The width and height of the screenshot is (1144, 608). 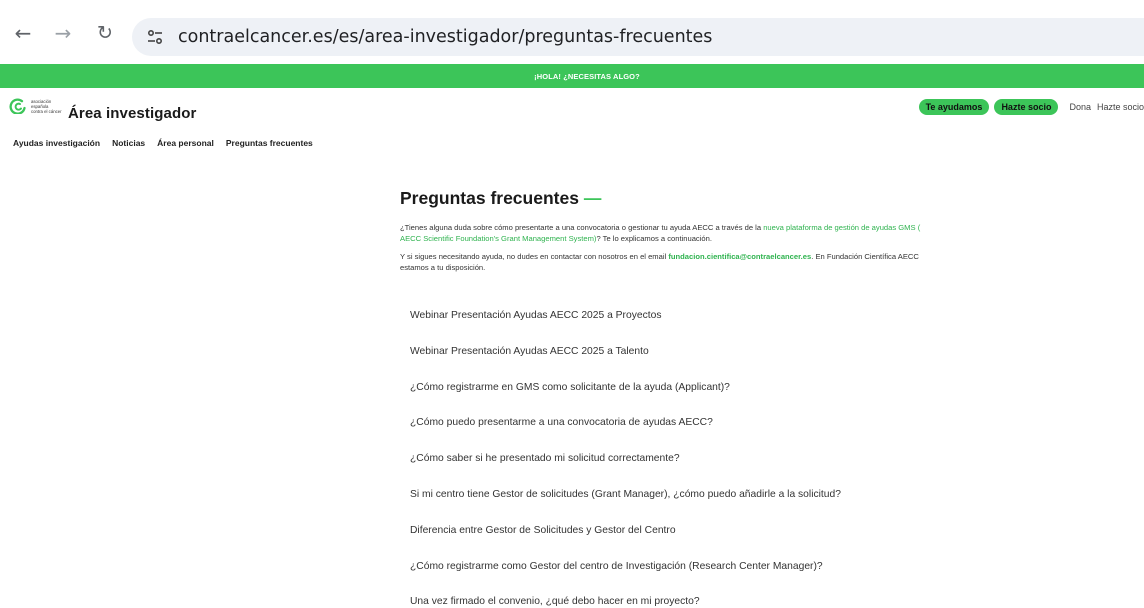 I want to click on nav-noticias: Noticias, so click(x=128, y=143).